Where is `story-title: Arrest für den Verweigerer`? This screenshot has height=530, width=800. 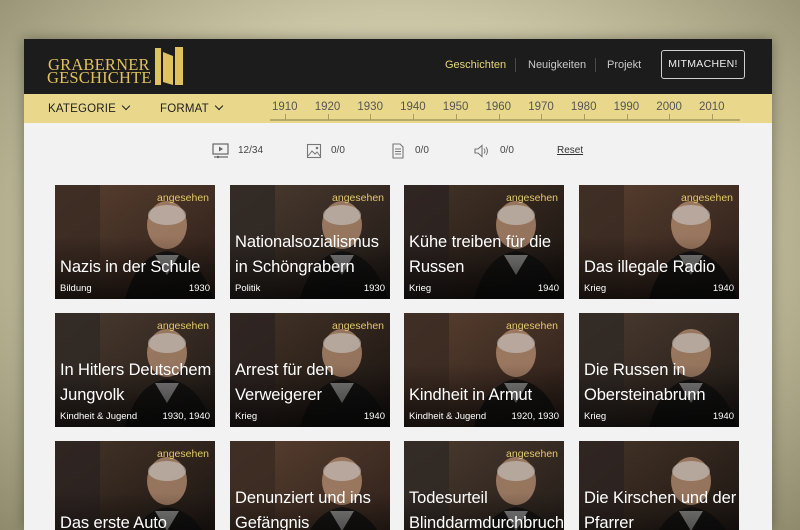 story-title: Arrest für den Verweigerer is located at coordinates (284, 382).